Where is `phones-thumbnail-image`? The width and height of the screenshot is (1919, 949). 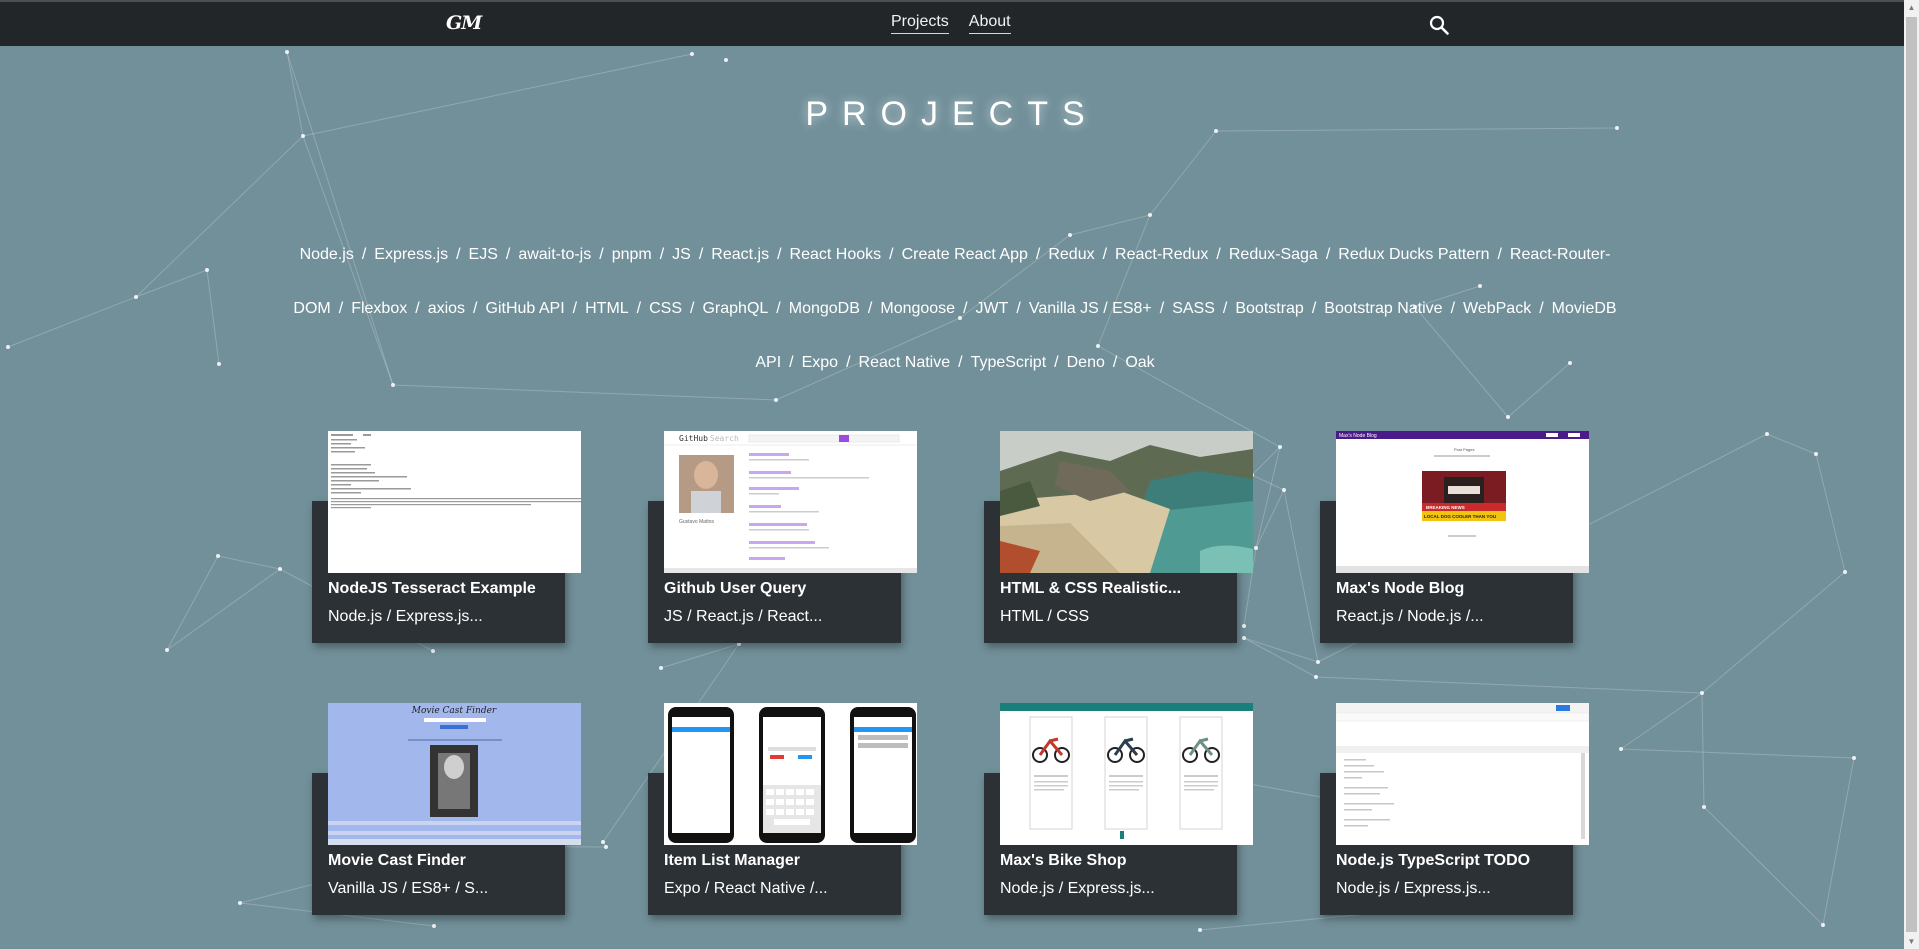 phones-thumbnail-image is located at coordinates (790, 774).